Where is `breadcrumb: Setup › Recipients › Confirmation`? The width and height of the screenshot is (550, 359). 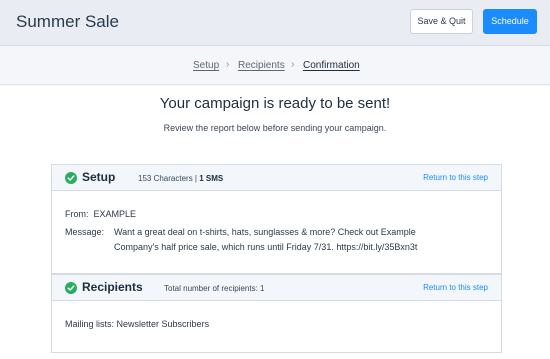
breadcrumb: Setup › Recipients › Confirmation is located at coordinates (275, 66).